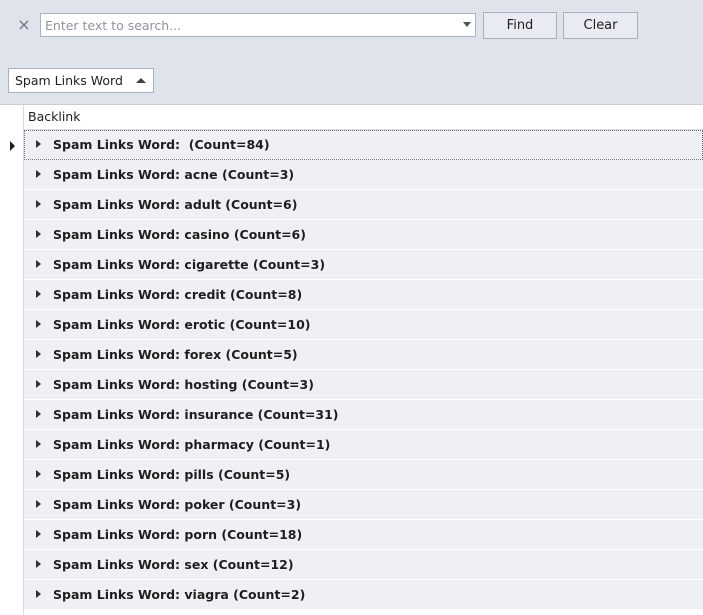  What do you see at coordinates (54, 116) in the screenshot?
I see `column-header-label: Backlink` at bounding box center [54, 116].